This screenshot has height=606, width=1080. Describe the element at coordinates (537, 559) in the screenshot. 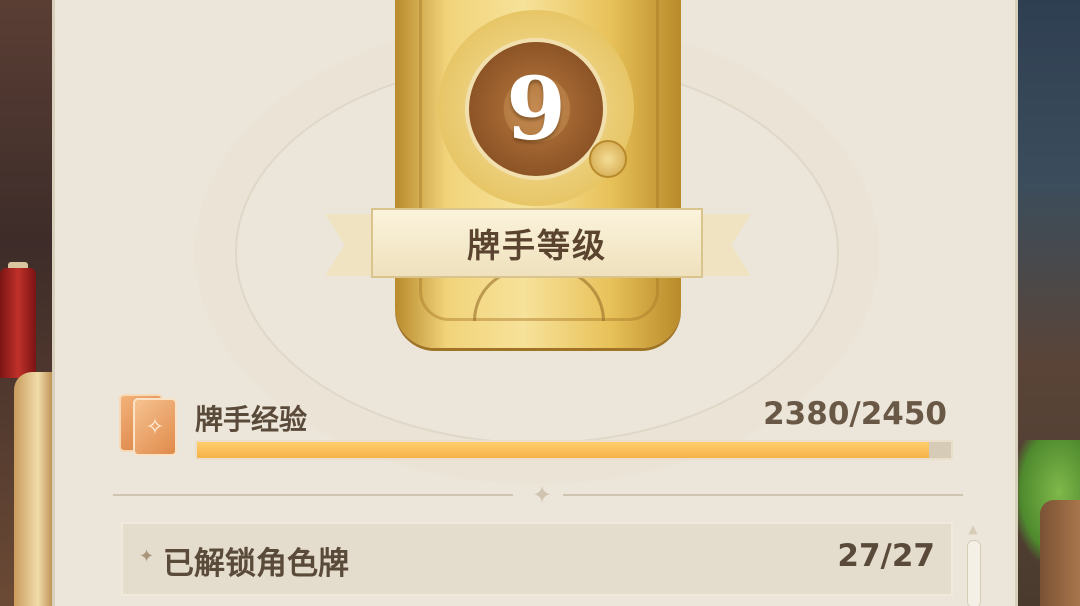

I see `unlocked-character-cards-row: ✦ 已解锁角色牌 27/27` at that location.